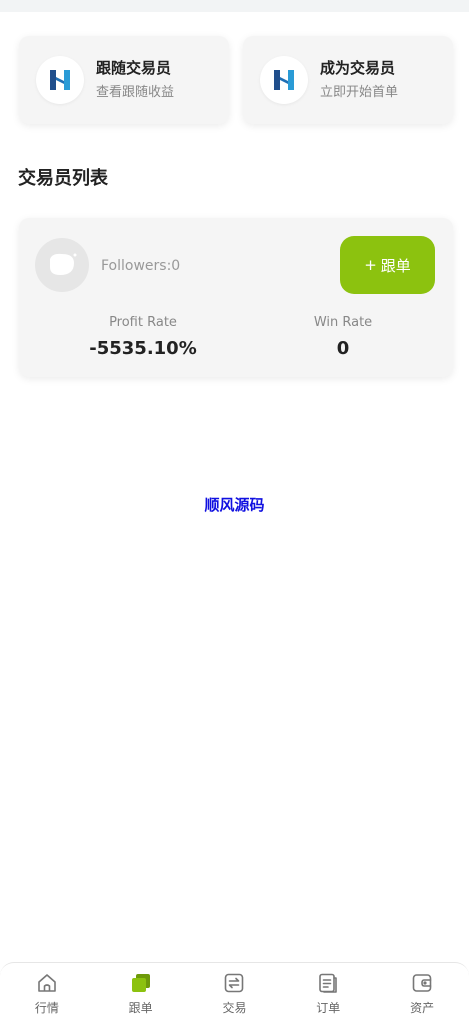 The width and height of the screenshot is (469, 1024). Describe the element at coordinates (47, 983) in the screenshot. I see `home-icon` at that location.